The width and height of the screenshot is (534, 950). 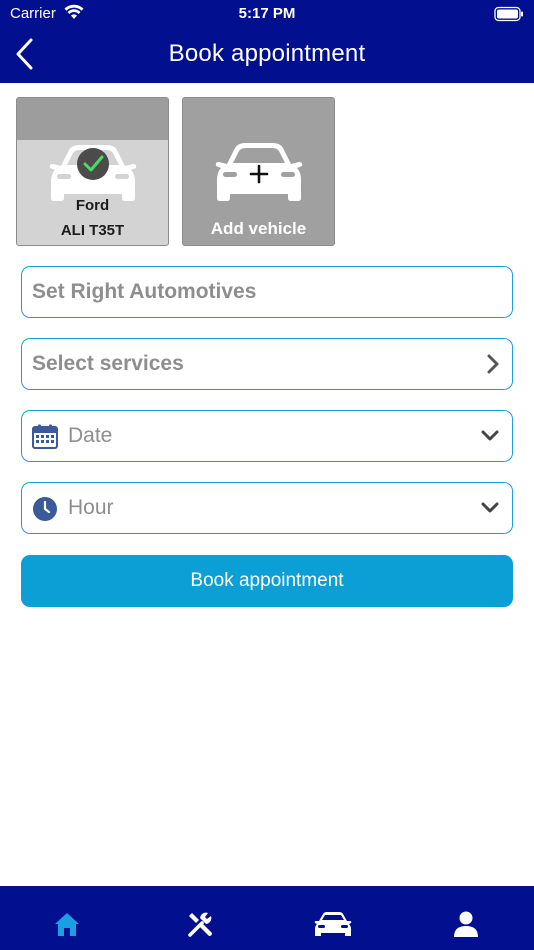 I want to click on status-time: 5:17 PM, so click(x=267, y=13).